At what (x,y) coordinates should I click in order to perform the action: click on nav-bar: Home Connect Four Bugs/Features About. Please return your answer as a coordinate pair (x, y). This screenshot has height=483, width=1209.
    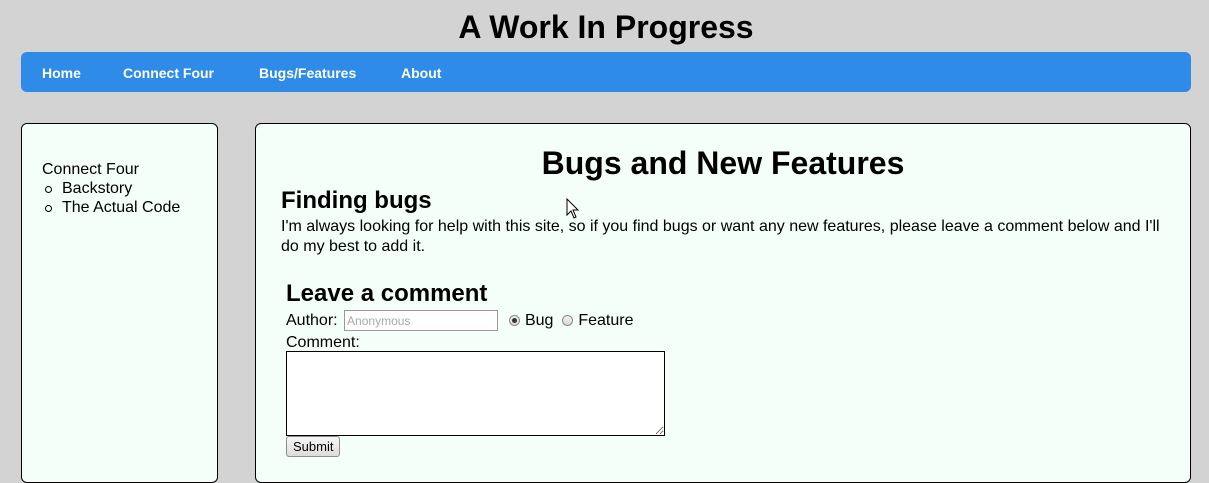
    Looking at the image, I should click on (606, 72).